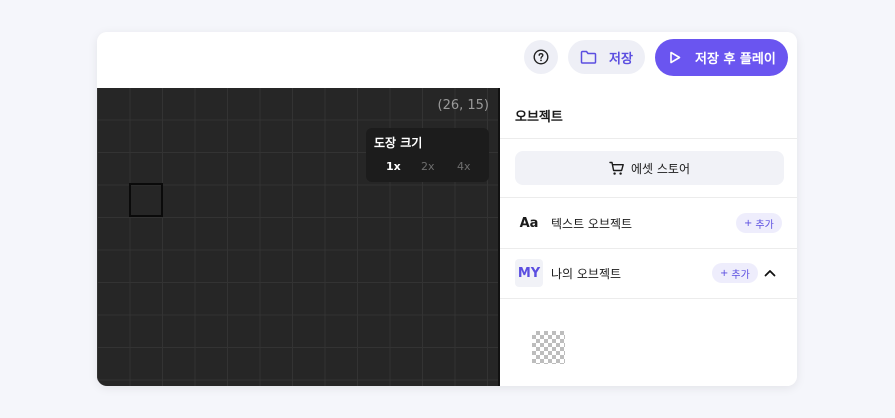  I want to click on cursor-cell-highlight, so click(146, 200).